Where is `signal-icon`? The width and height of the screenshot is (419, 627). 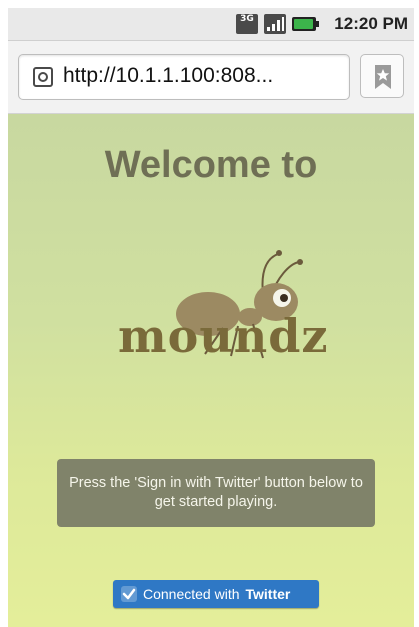 signal-icon is located at coordinates (275, 24).